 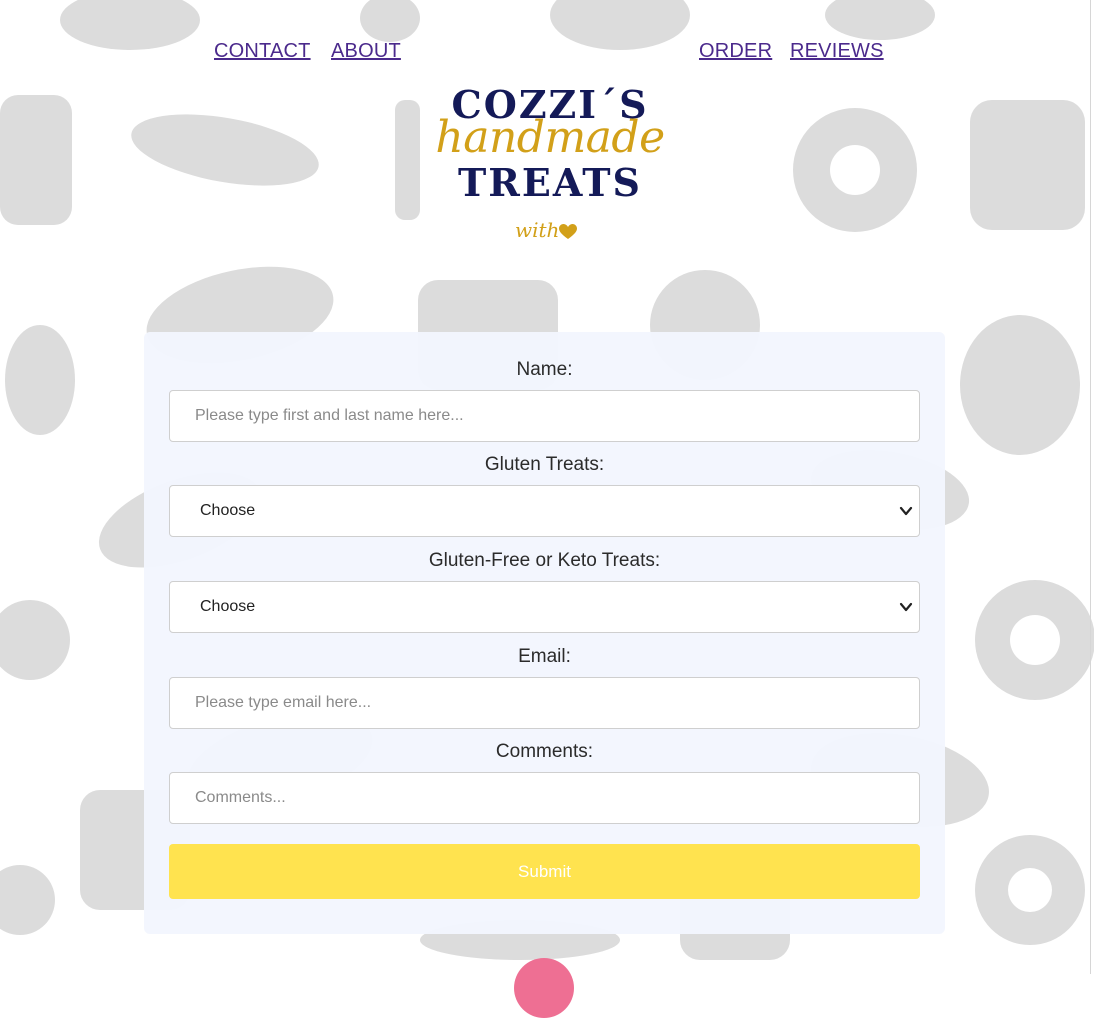 I want to click on email-label: Email:, so click(x=544, y=656).